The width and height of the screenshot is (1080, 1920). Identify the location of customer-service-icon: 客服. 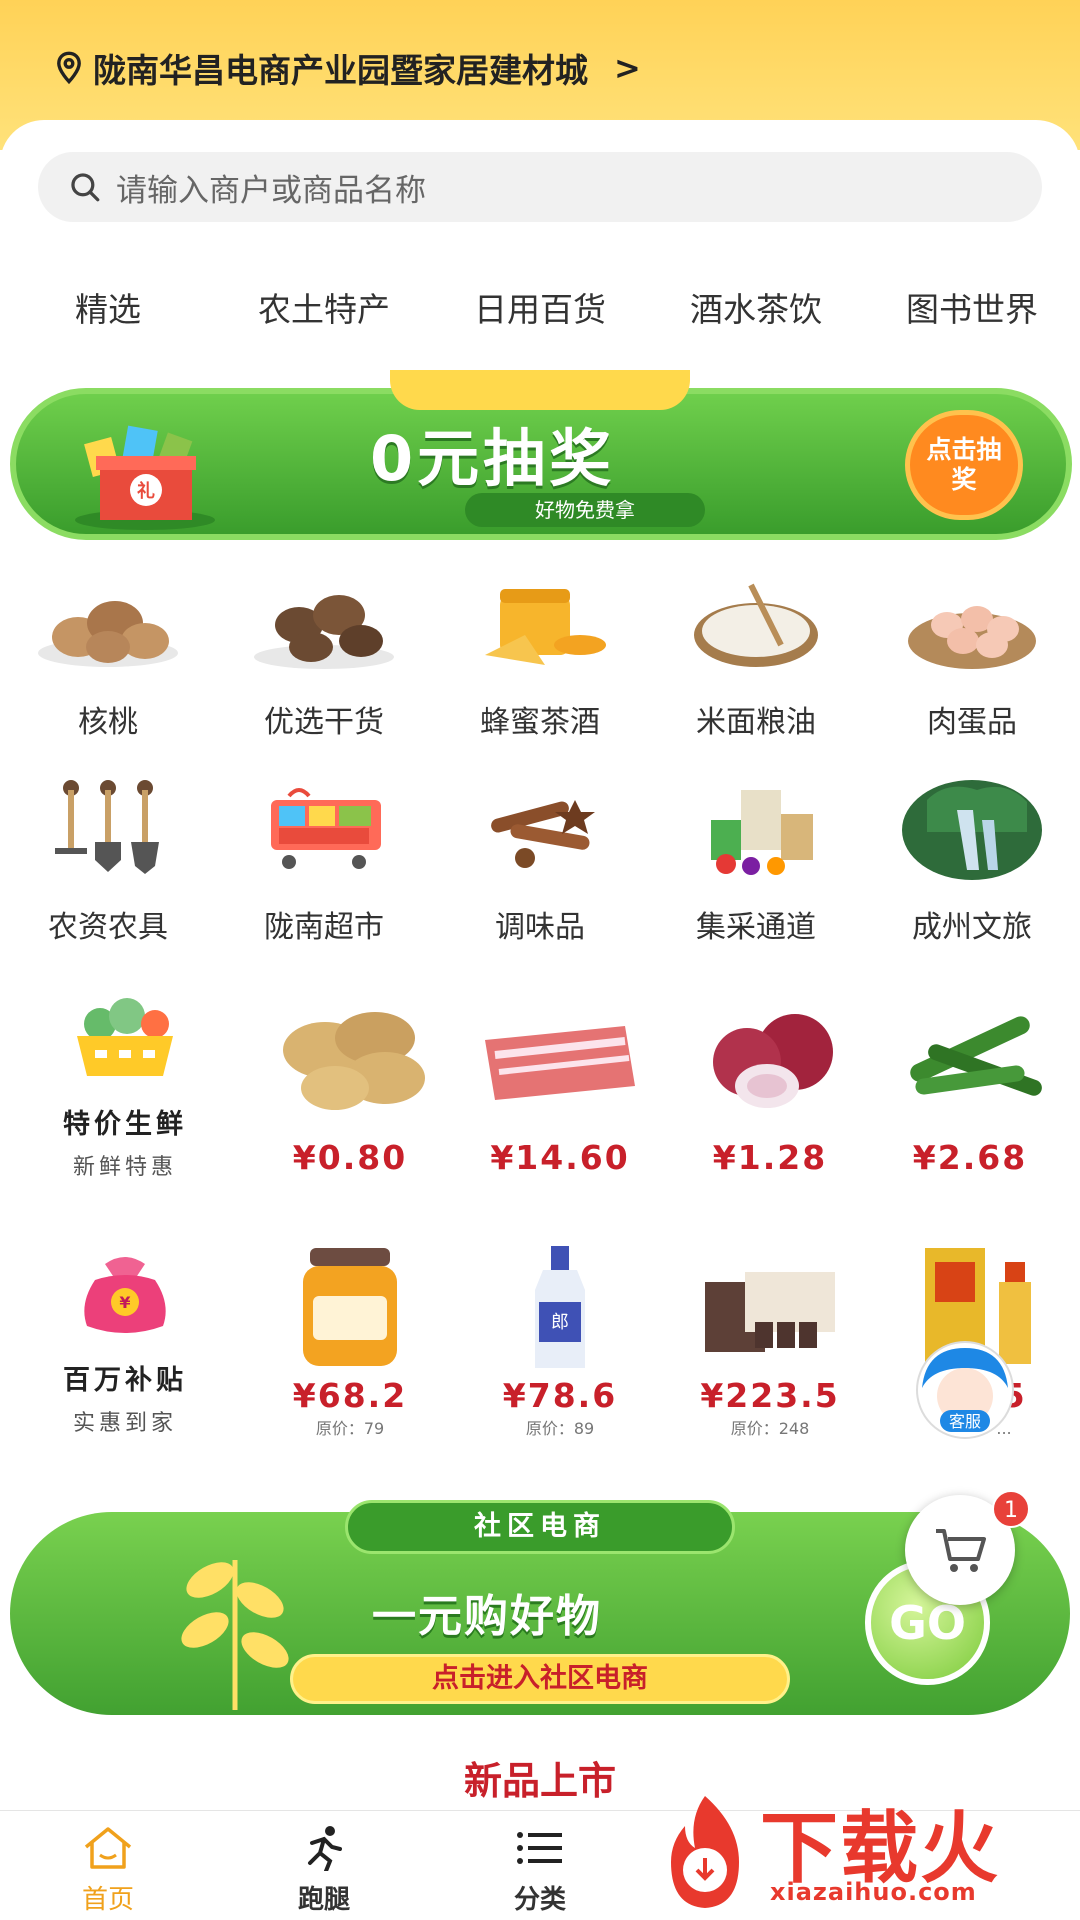
(965, 1390).